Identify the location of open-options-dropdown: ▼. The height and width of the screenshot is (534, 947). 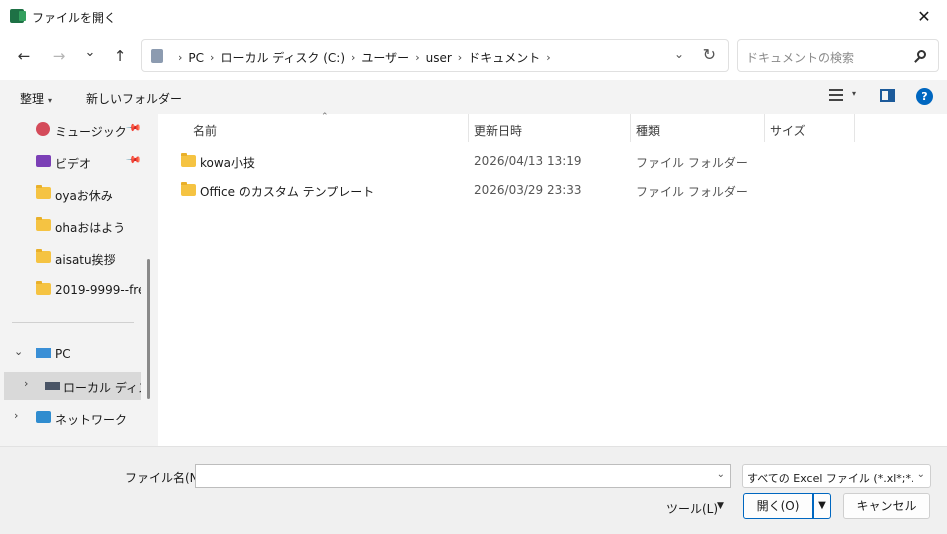
(822, 506).